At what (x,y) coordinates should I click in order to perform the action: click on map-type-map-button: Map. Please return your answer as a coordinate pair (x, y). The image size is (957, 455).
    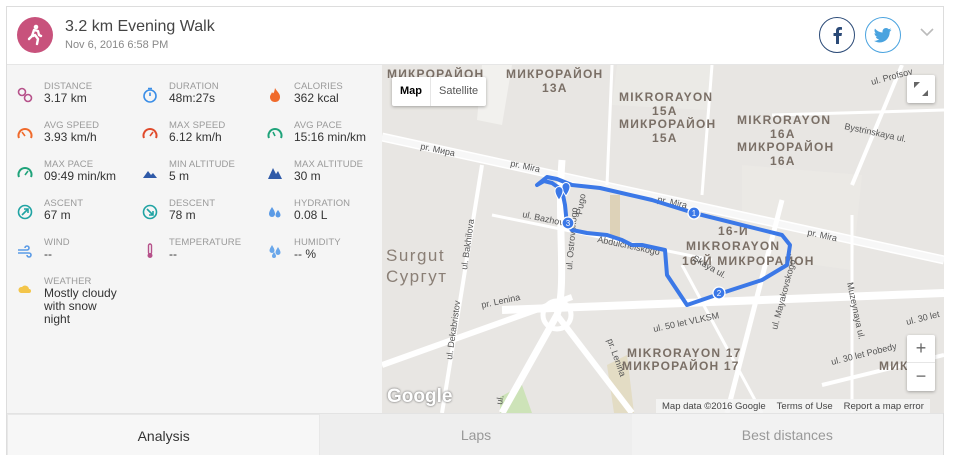
    Looking at the image, I should click on (411, 91).